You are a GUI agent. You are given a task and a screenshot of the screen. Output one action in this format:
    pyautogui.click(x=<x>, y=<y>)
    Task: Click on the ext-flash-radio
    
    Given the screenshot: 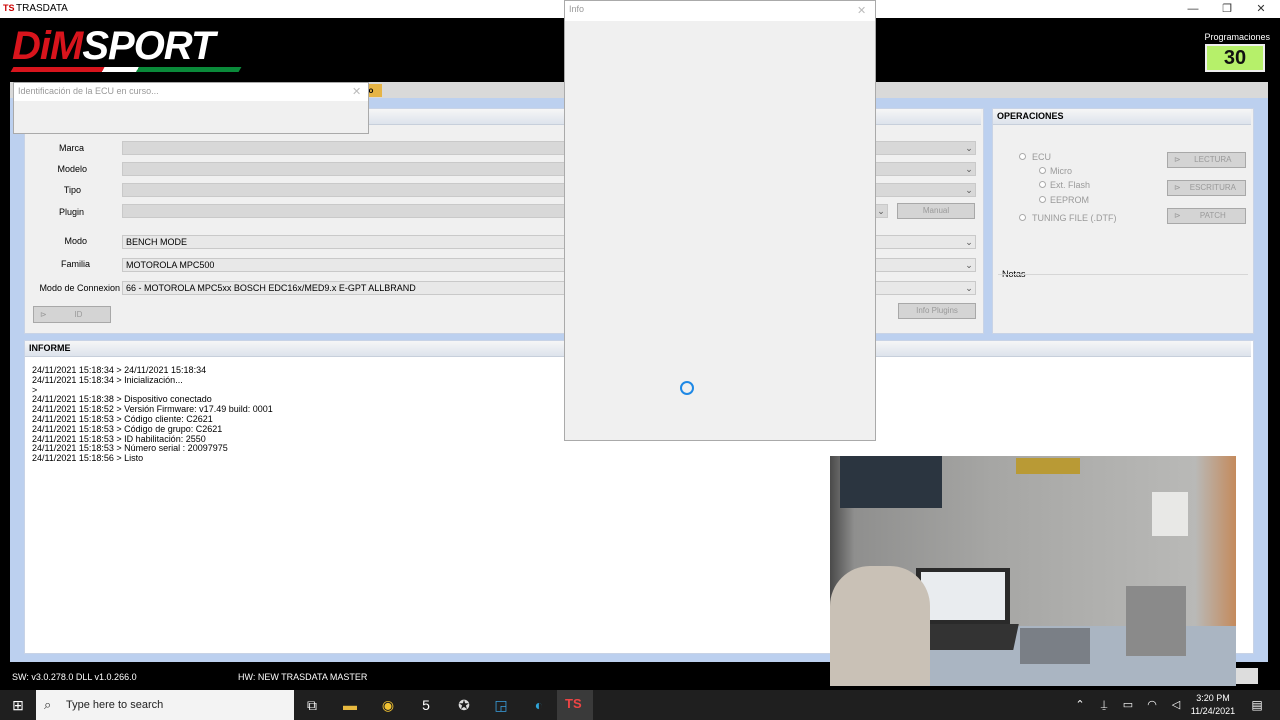 What is the action you would take?
    pyautogui.click(x=1042, y=184)
    